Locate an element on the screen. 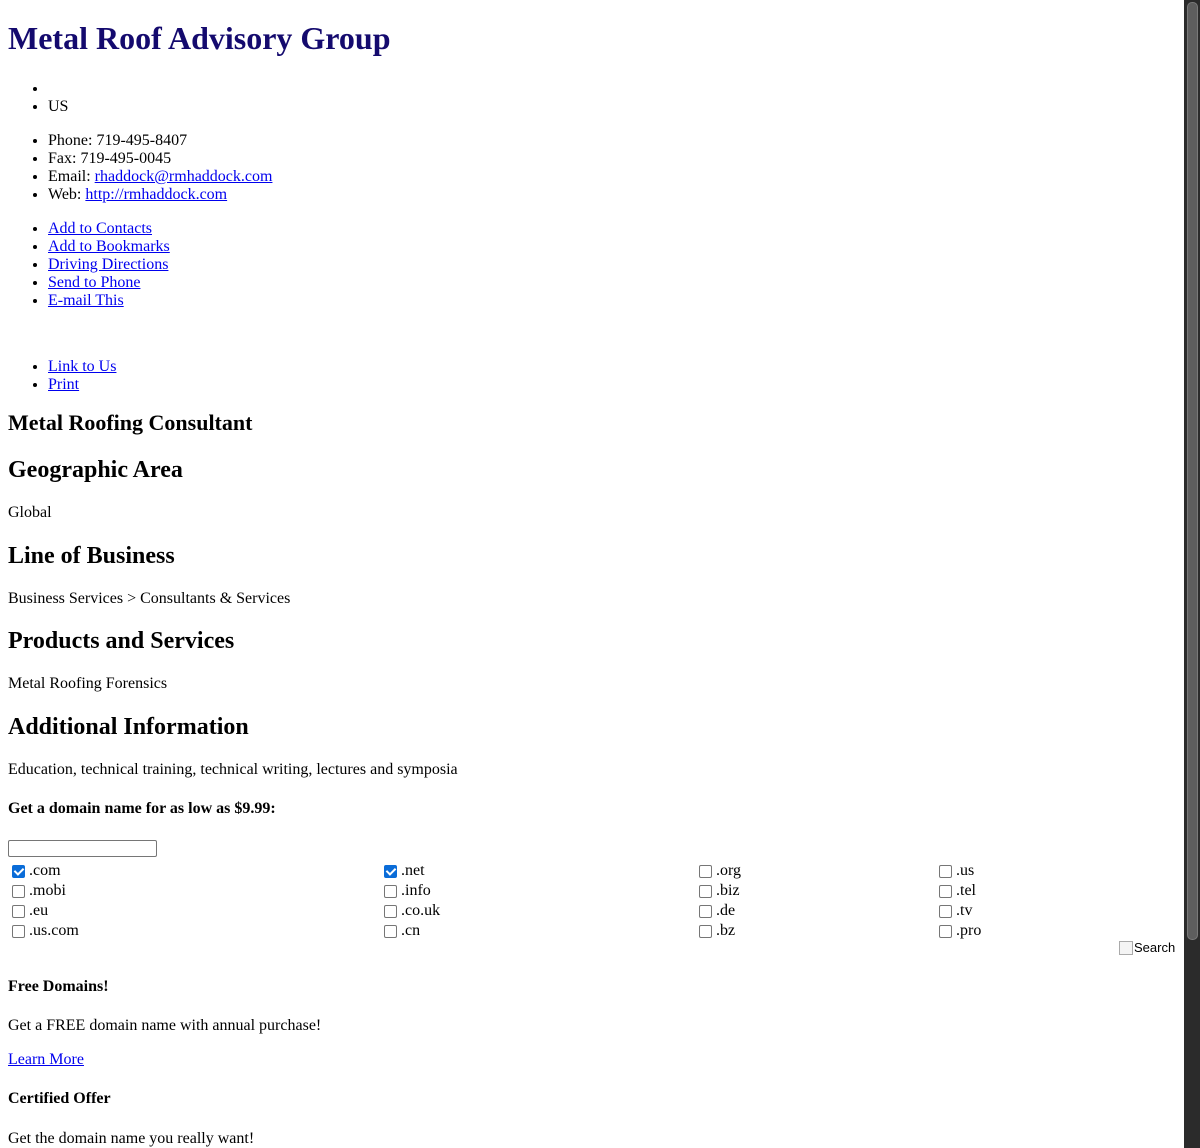 The width and height of the screenshot is (1200, 1148). tld-label: .org is located at coordinates (729, 870).